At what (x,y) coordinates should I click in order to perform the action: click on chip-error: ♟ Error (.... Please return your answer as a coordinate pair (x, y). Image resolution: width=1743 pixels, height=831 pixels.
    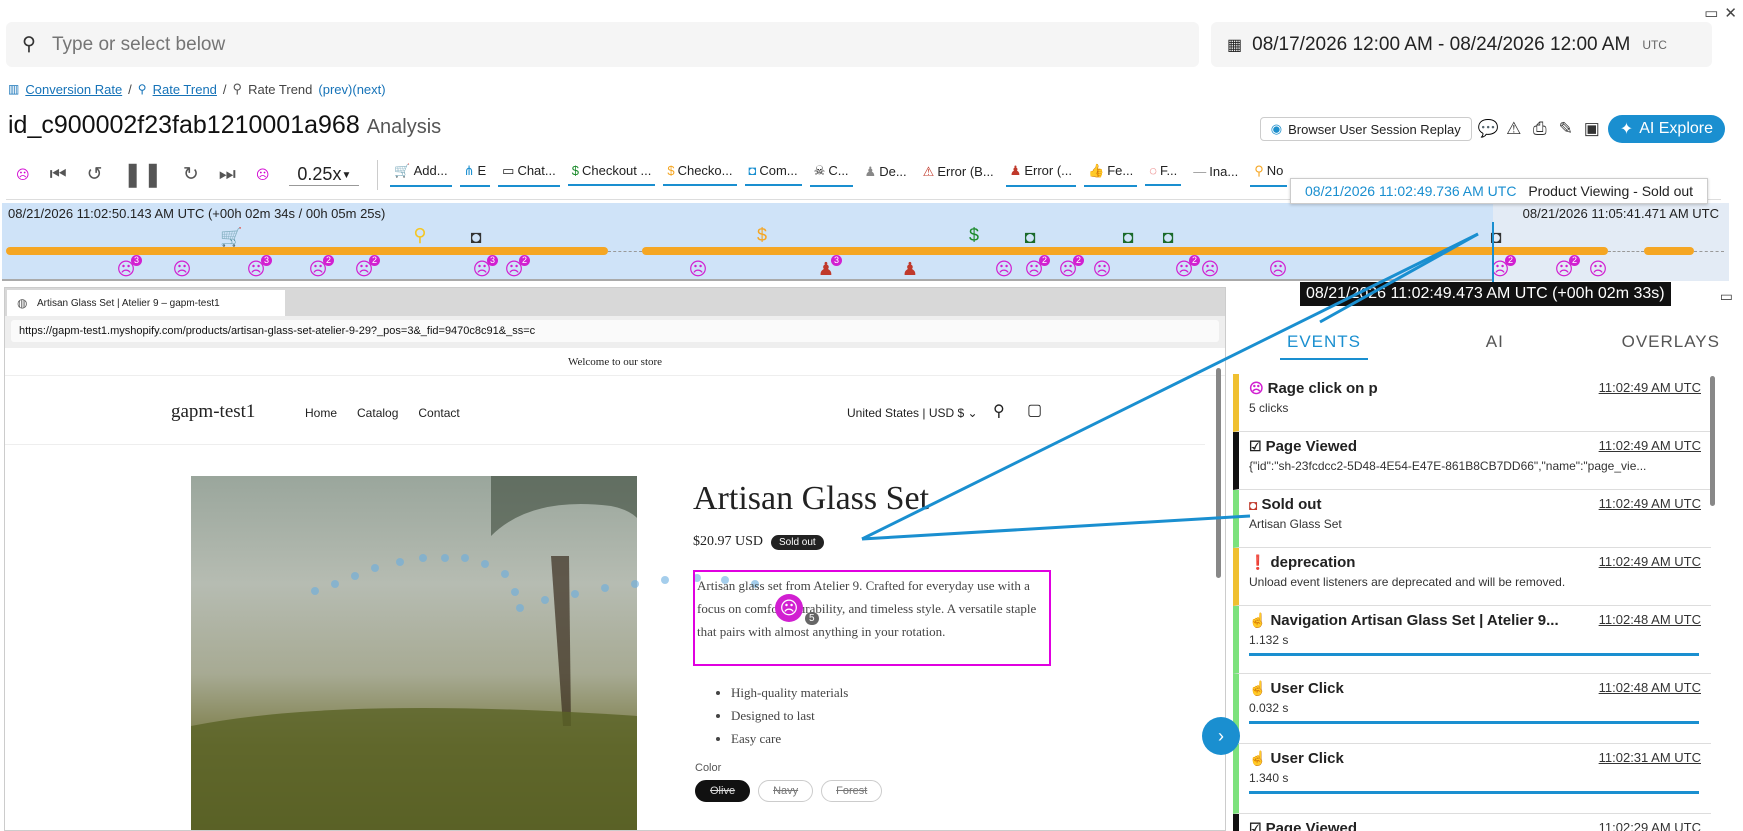
    Looking at the image, I should click on (1040, 175).